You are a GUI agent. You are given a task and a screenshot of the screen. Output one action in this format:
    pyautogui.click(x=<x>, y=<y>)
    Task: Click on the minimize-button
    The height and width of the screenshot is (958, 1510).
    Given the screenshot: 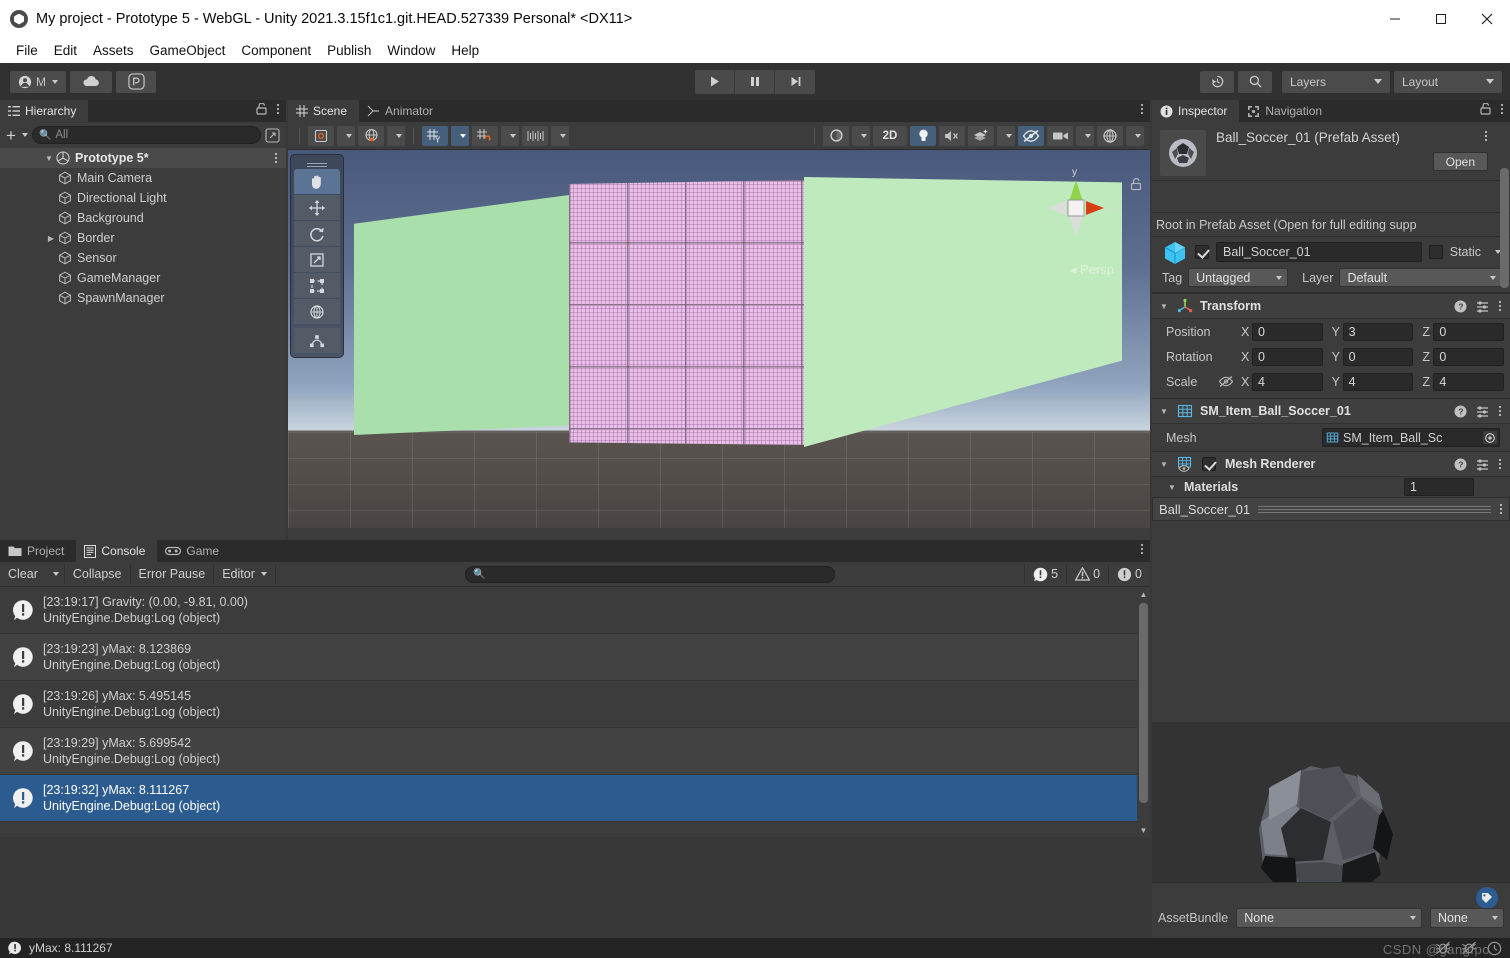 What is the action you would take?
    pyautogui.click(x=1395, y=19)
    